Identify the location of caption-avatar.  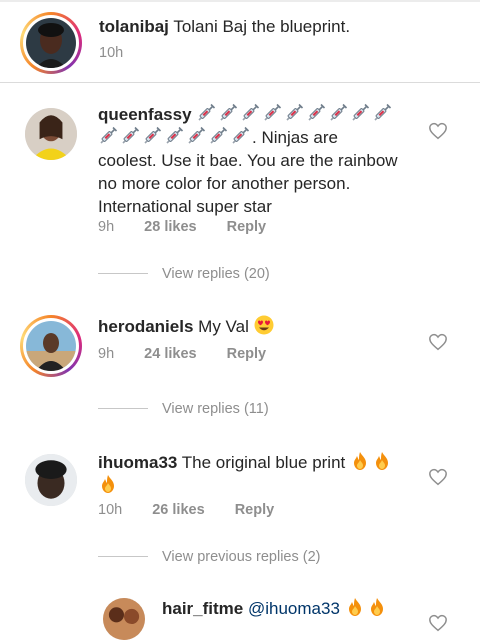
(51, 43).